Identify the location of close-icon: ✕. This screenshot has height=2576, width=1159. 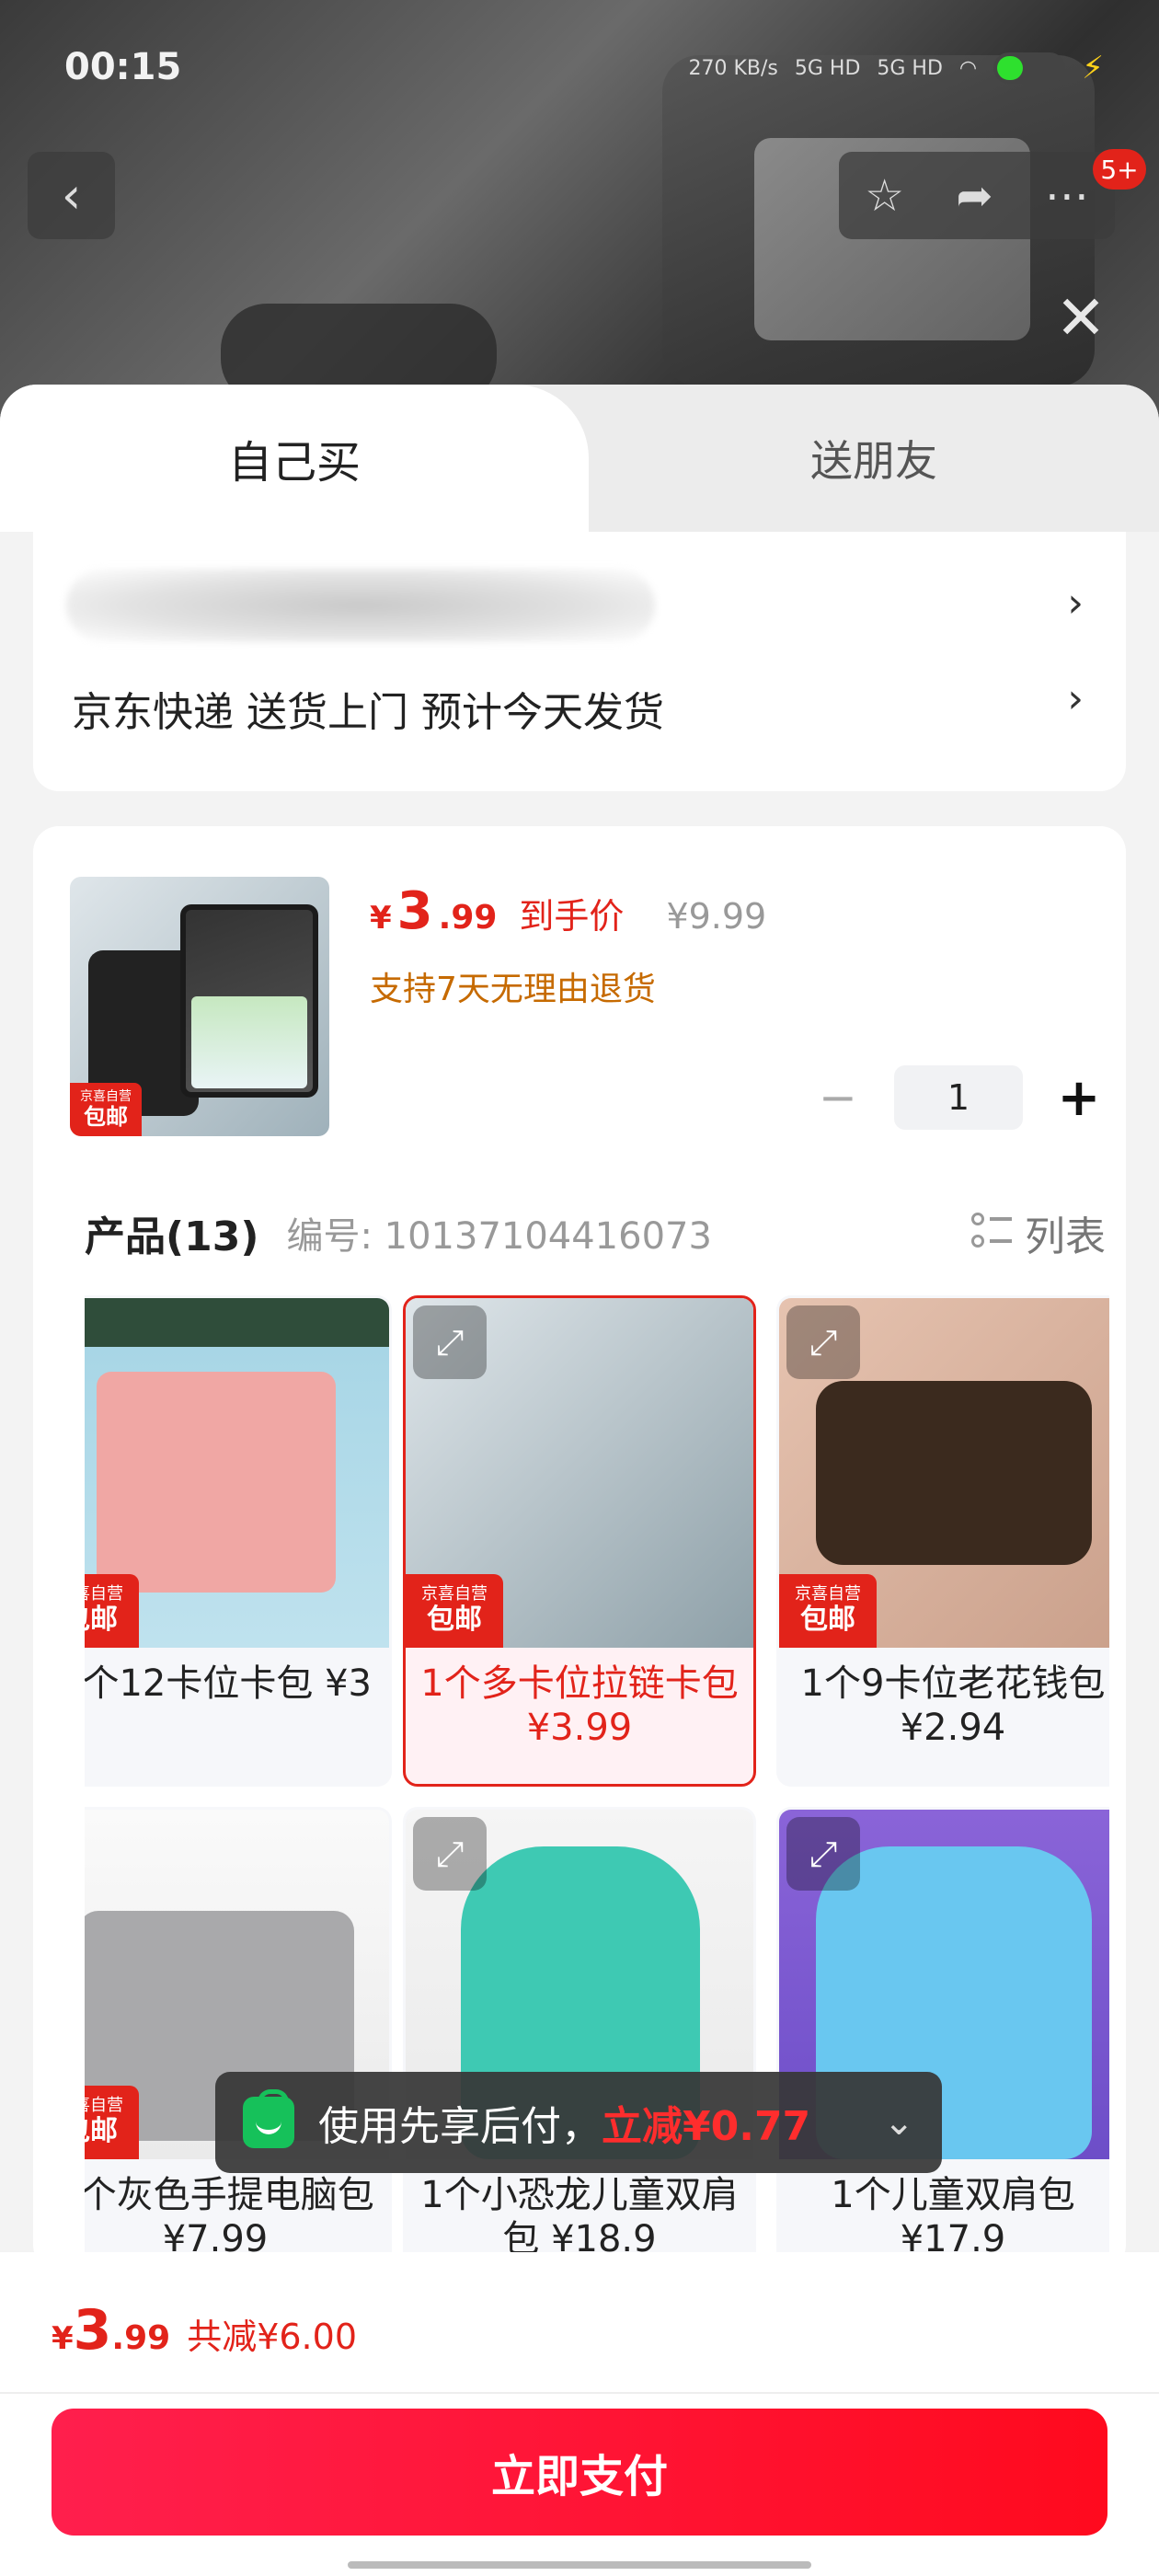
(1081, 317).